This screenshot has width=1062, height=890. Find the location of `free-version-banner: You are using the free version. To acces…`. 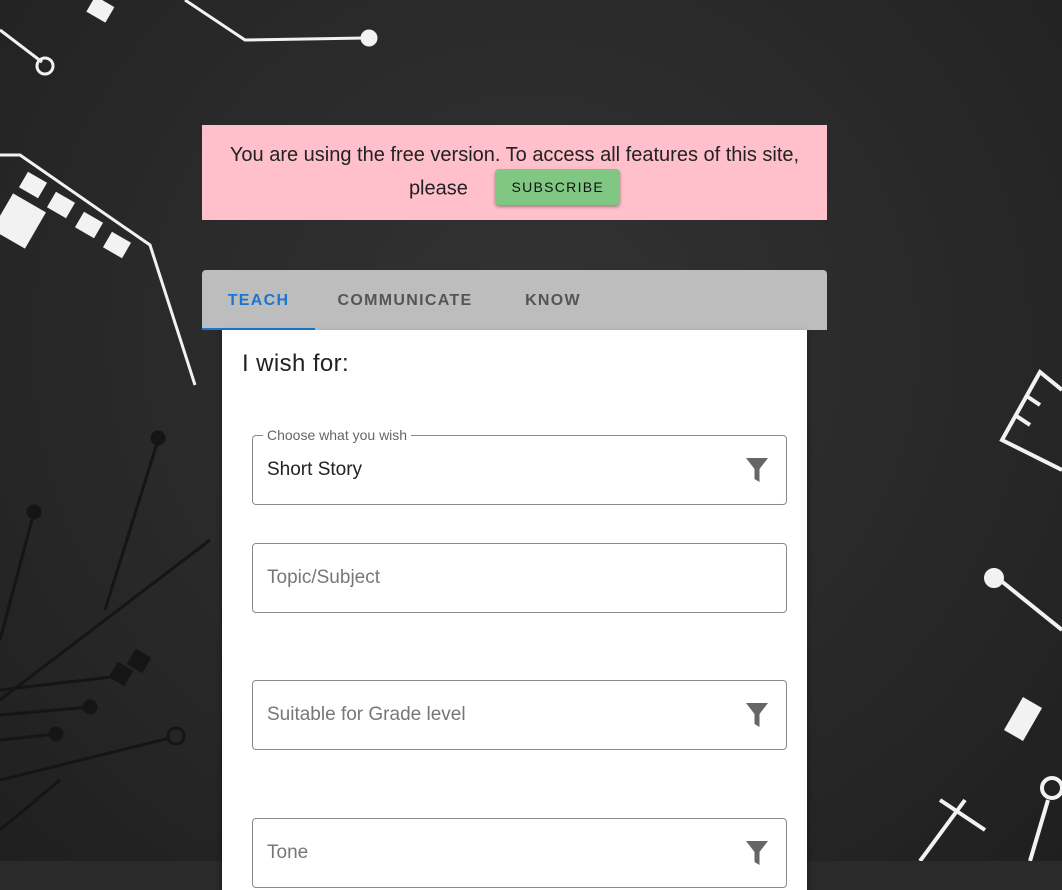

free-version-banner: You are using the free version. To acces… is located at coordinates (514, 172).